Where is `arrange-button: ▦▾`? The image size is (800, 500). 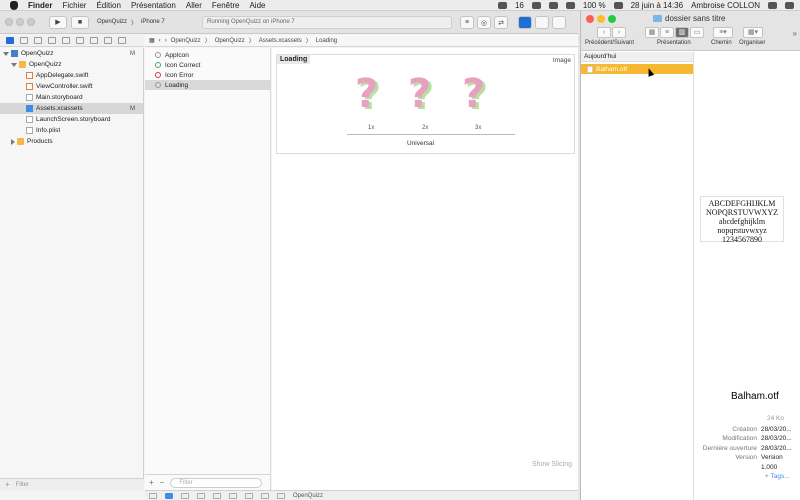
arrange-button: ▦▾ is located at coordinates (753, 32).